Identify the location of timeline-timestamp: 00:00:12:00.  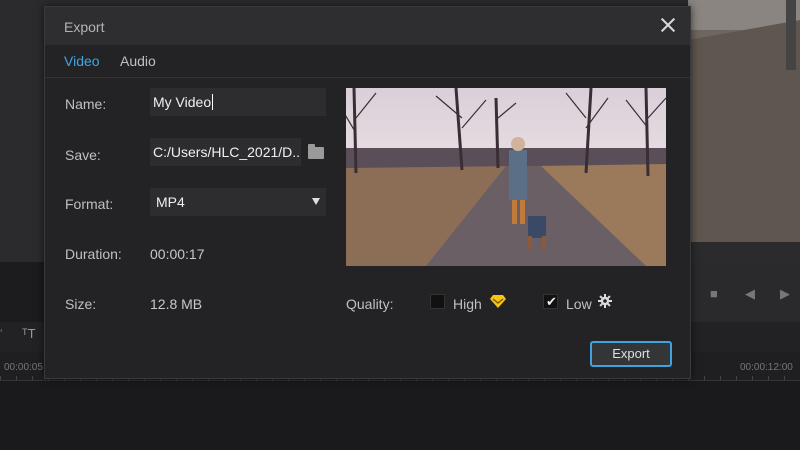
(766, 367).